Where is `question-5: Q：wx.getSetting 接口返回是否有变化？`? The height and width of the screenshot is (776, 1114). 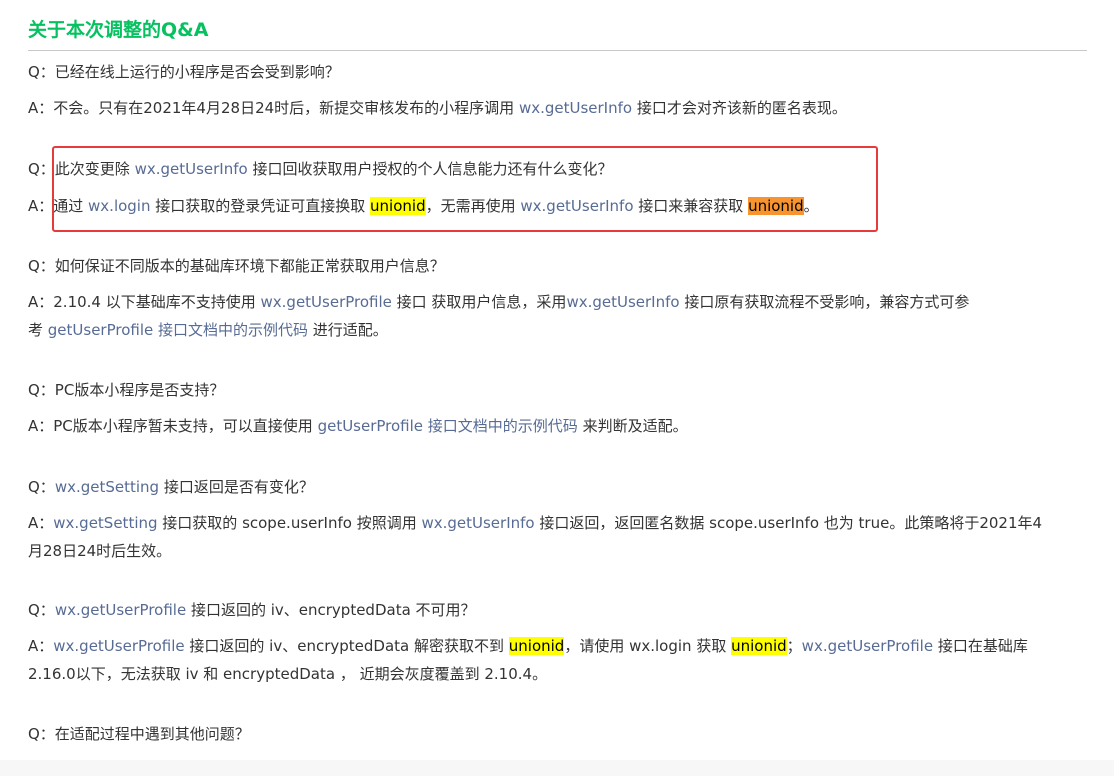 question-5: Q：wx.getSetting 接口返回是否有变化？ is located at coordinates (171, 487).